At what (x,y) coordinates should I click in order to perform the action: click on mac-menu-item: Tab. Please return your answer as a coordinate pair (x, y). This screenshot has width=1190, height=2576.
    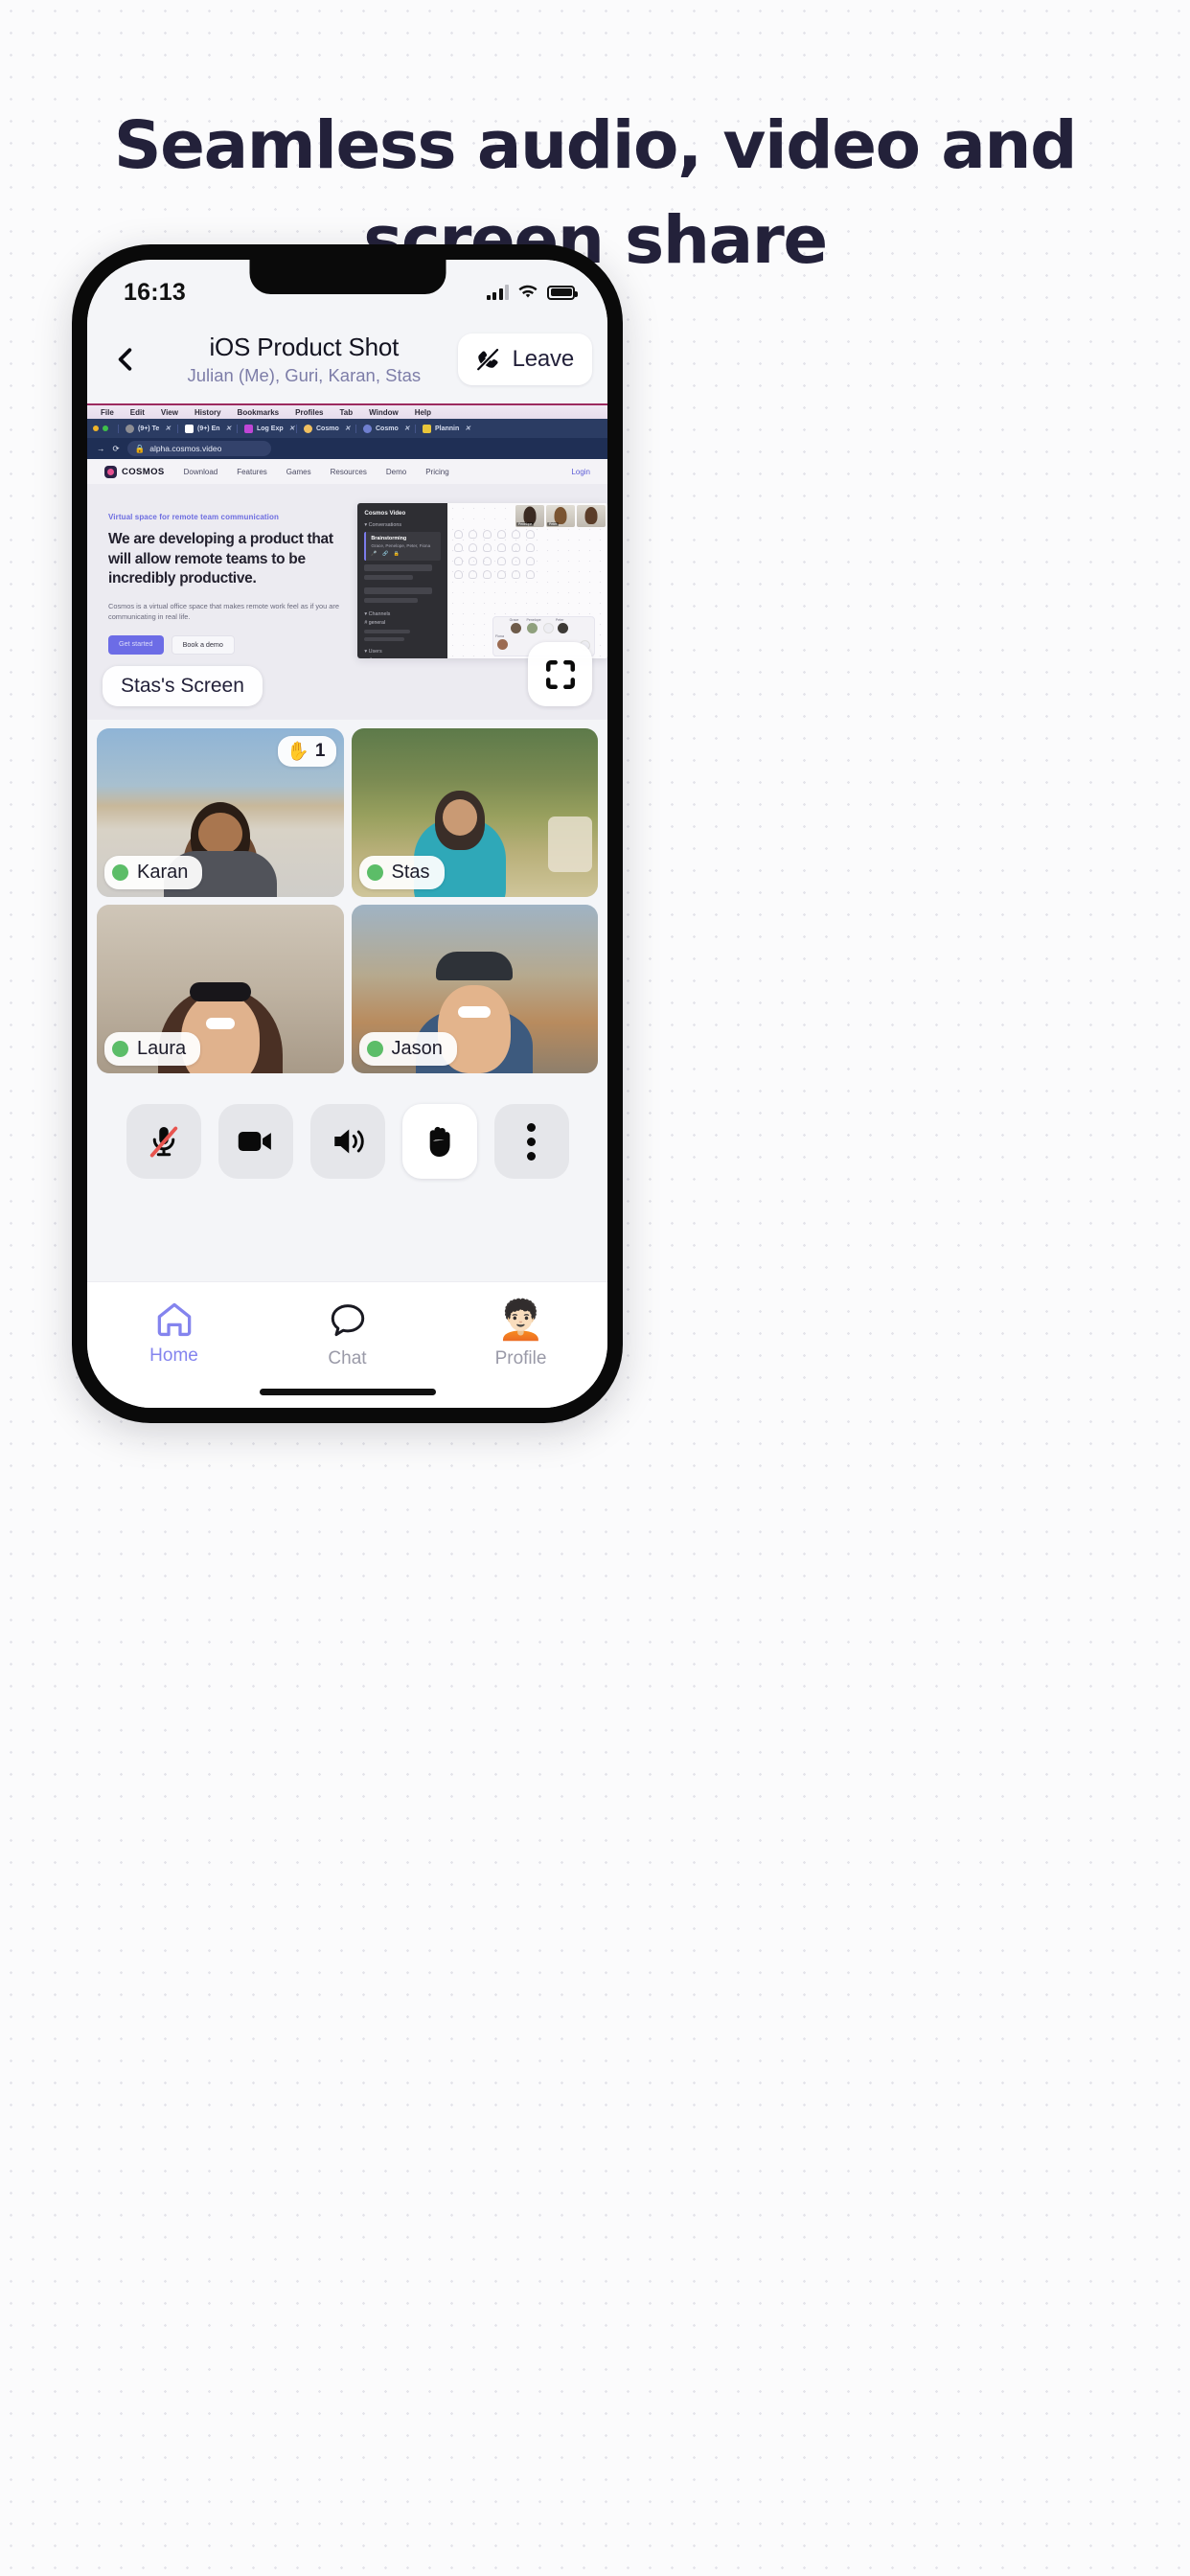
    Looking at the image, I should click on (347, 412).